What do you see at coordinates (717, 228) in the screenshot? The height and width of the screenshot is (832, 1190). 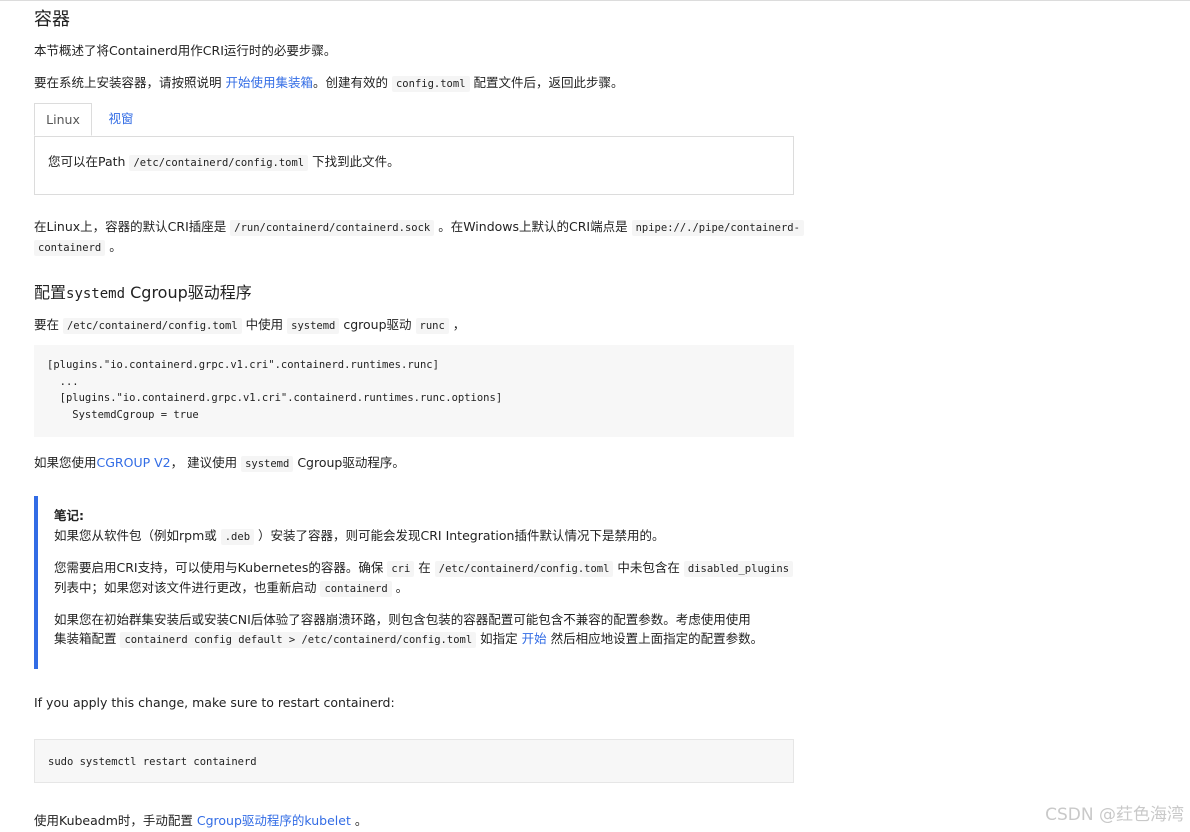 I see `inline-code: npipe://./pipe/containerd-` at bounding box center [717, 228].